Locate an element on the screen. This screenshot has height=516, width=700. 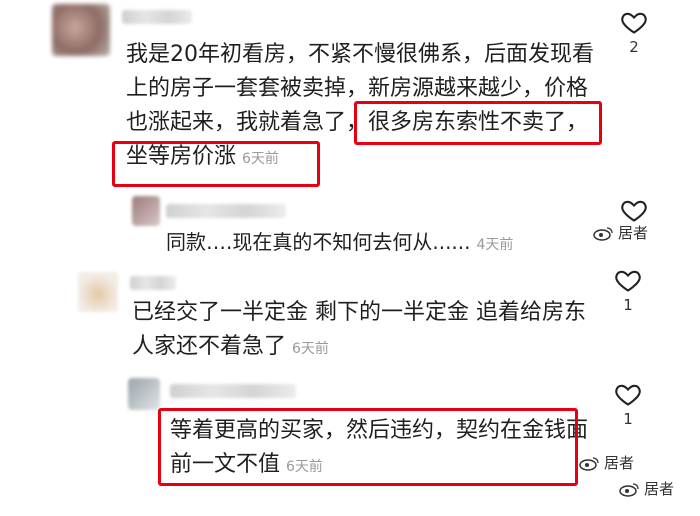
comment-text: 人家还不着急了 6天前 is located at coordinates (230, 348).